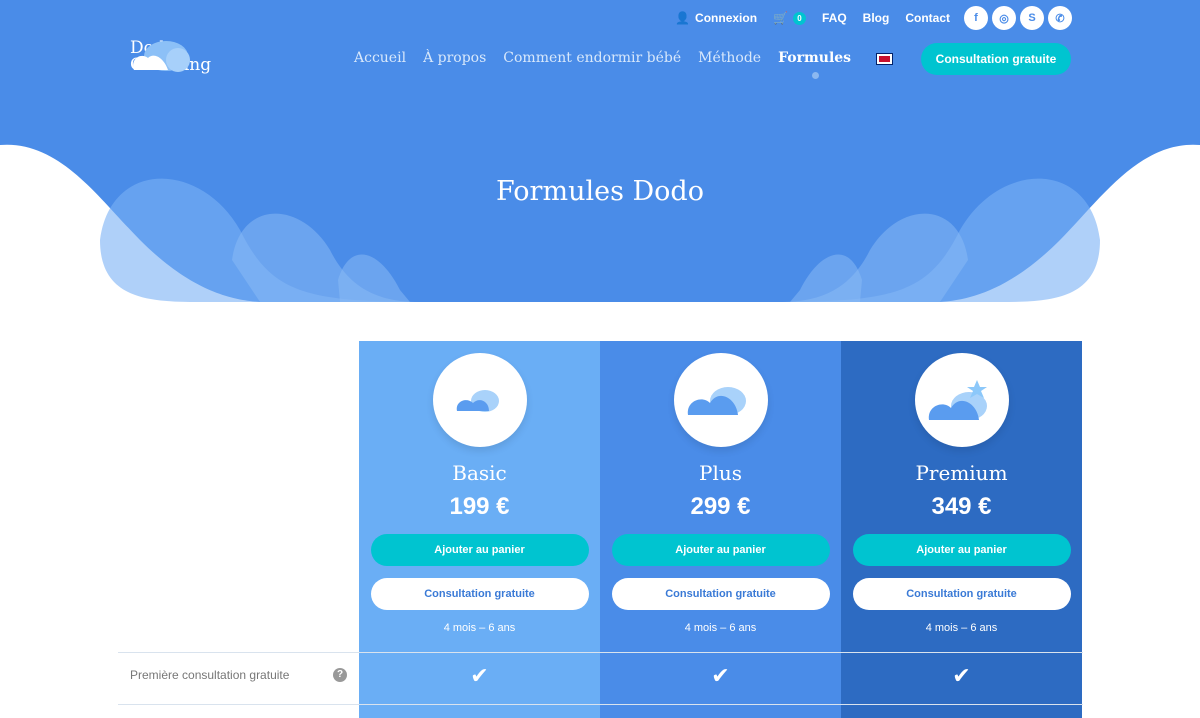 This screenshot has width=1200, height=718. I want to click on nav-accueil: Accueil, so click(380, 58).